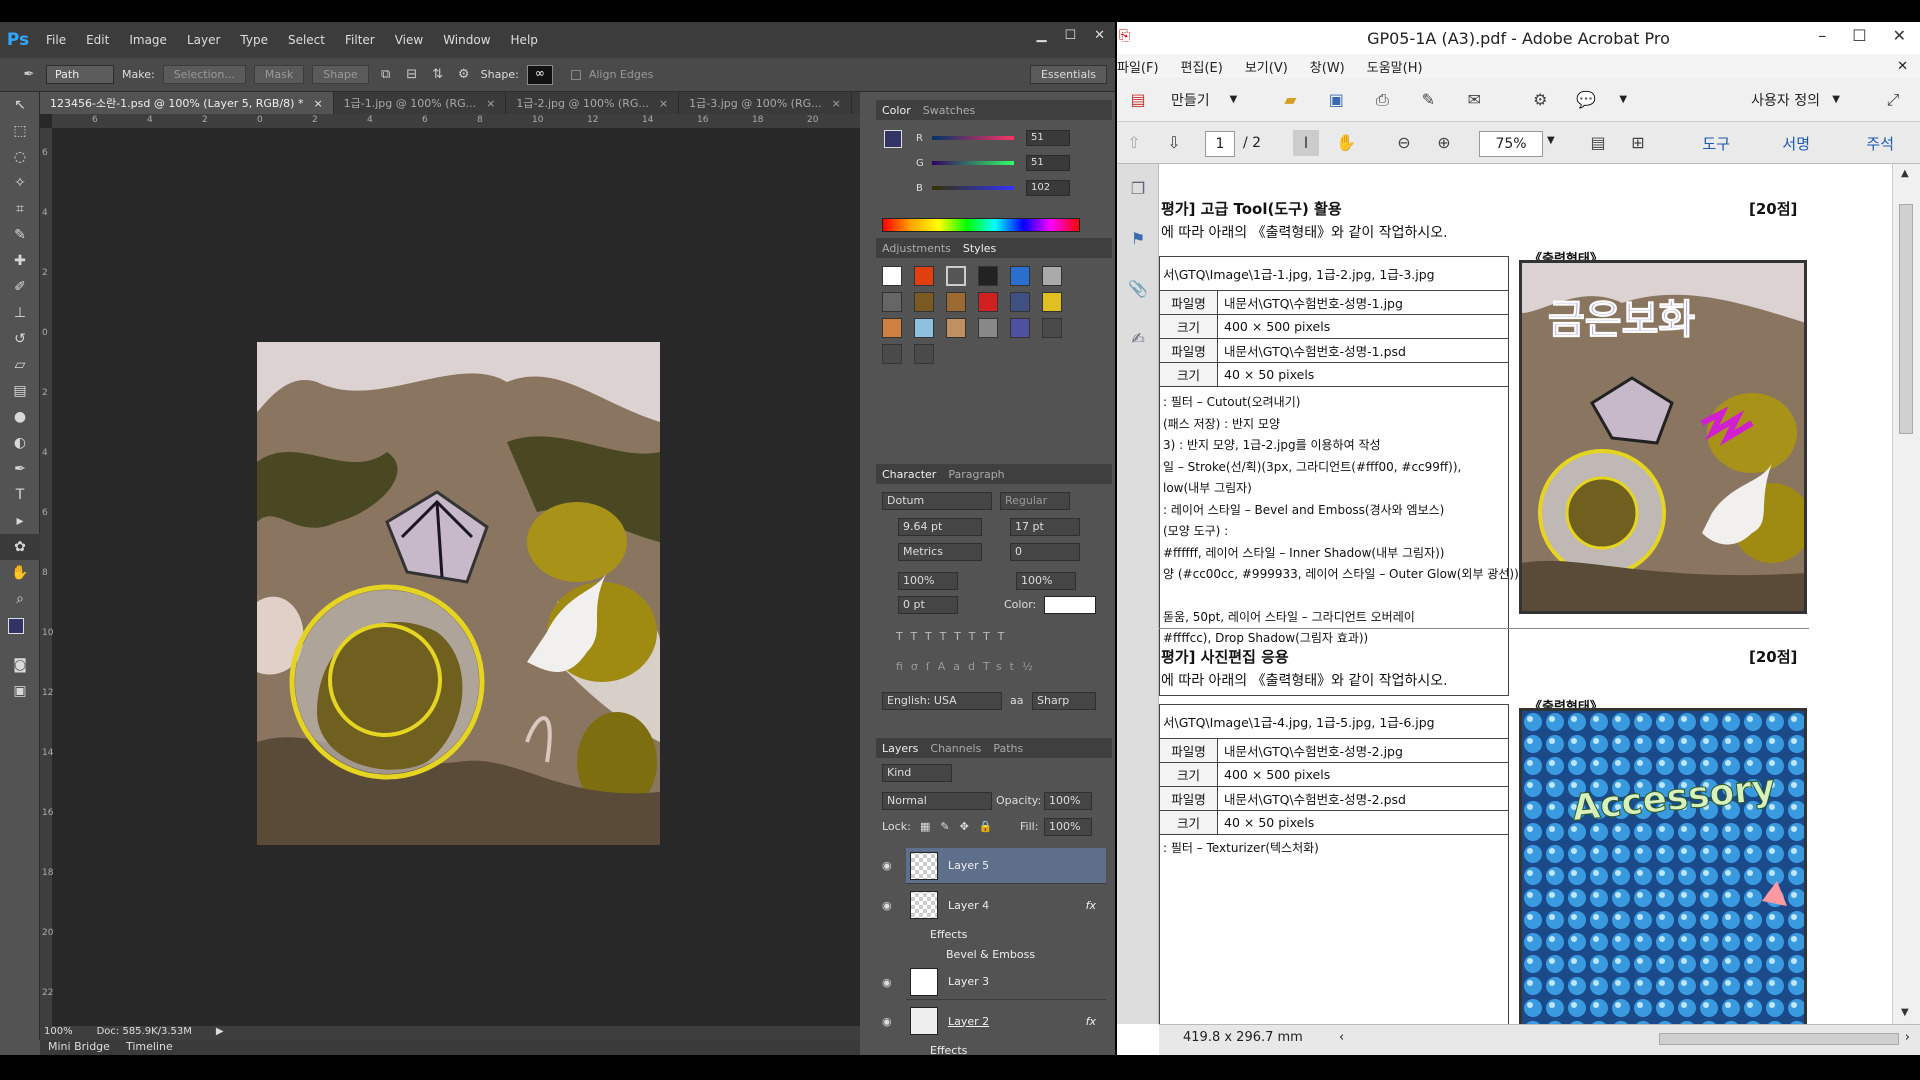 This screenshot has height=1080, width=1920. What do you see at coordinates (20, 235) in the screenshot?
I see `eyedropper-tool-icon: ✎` at bounding box center [20, 235].